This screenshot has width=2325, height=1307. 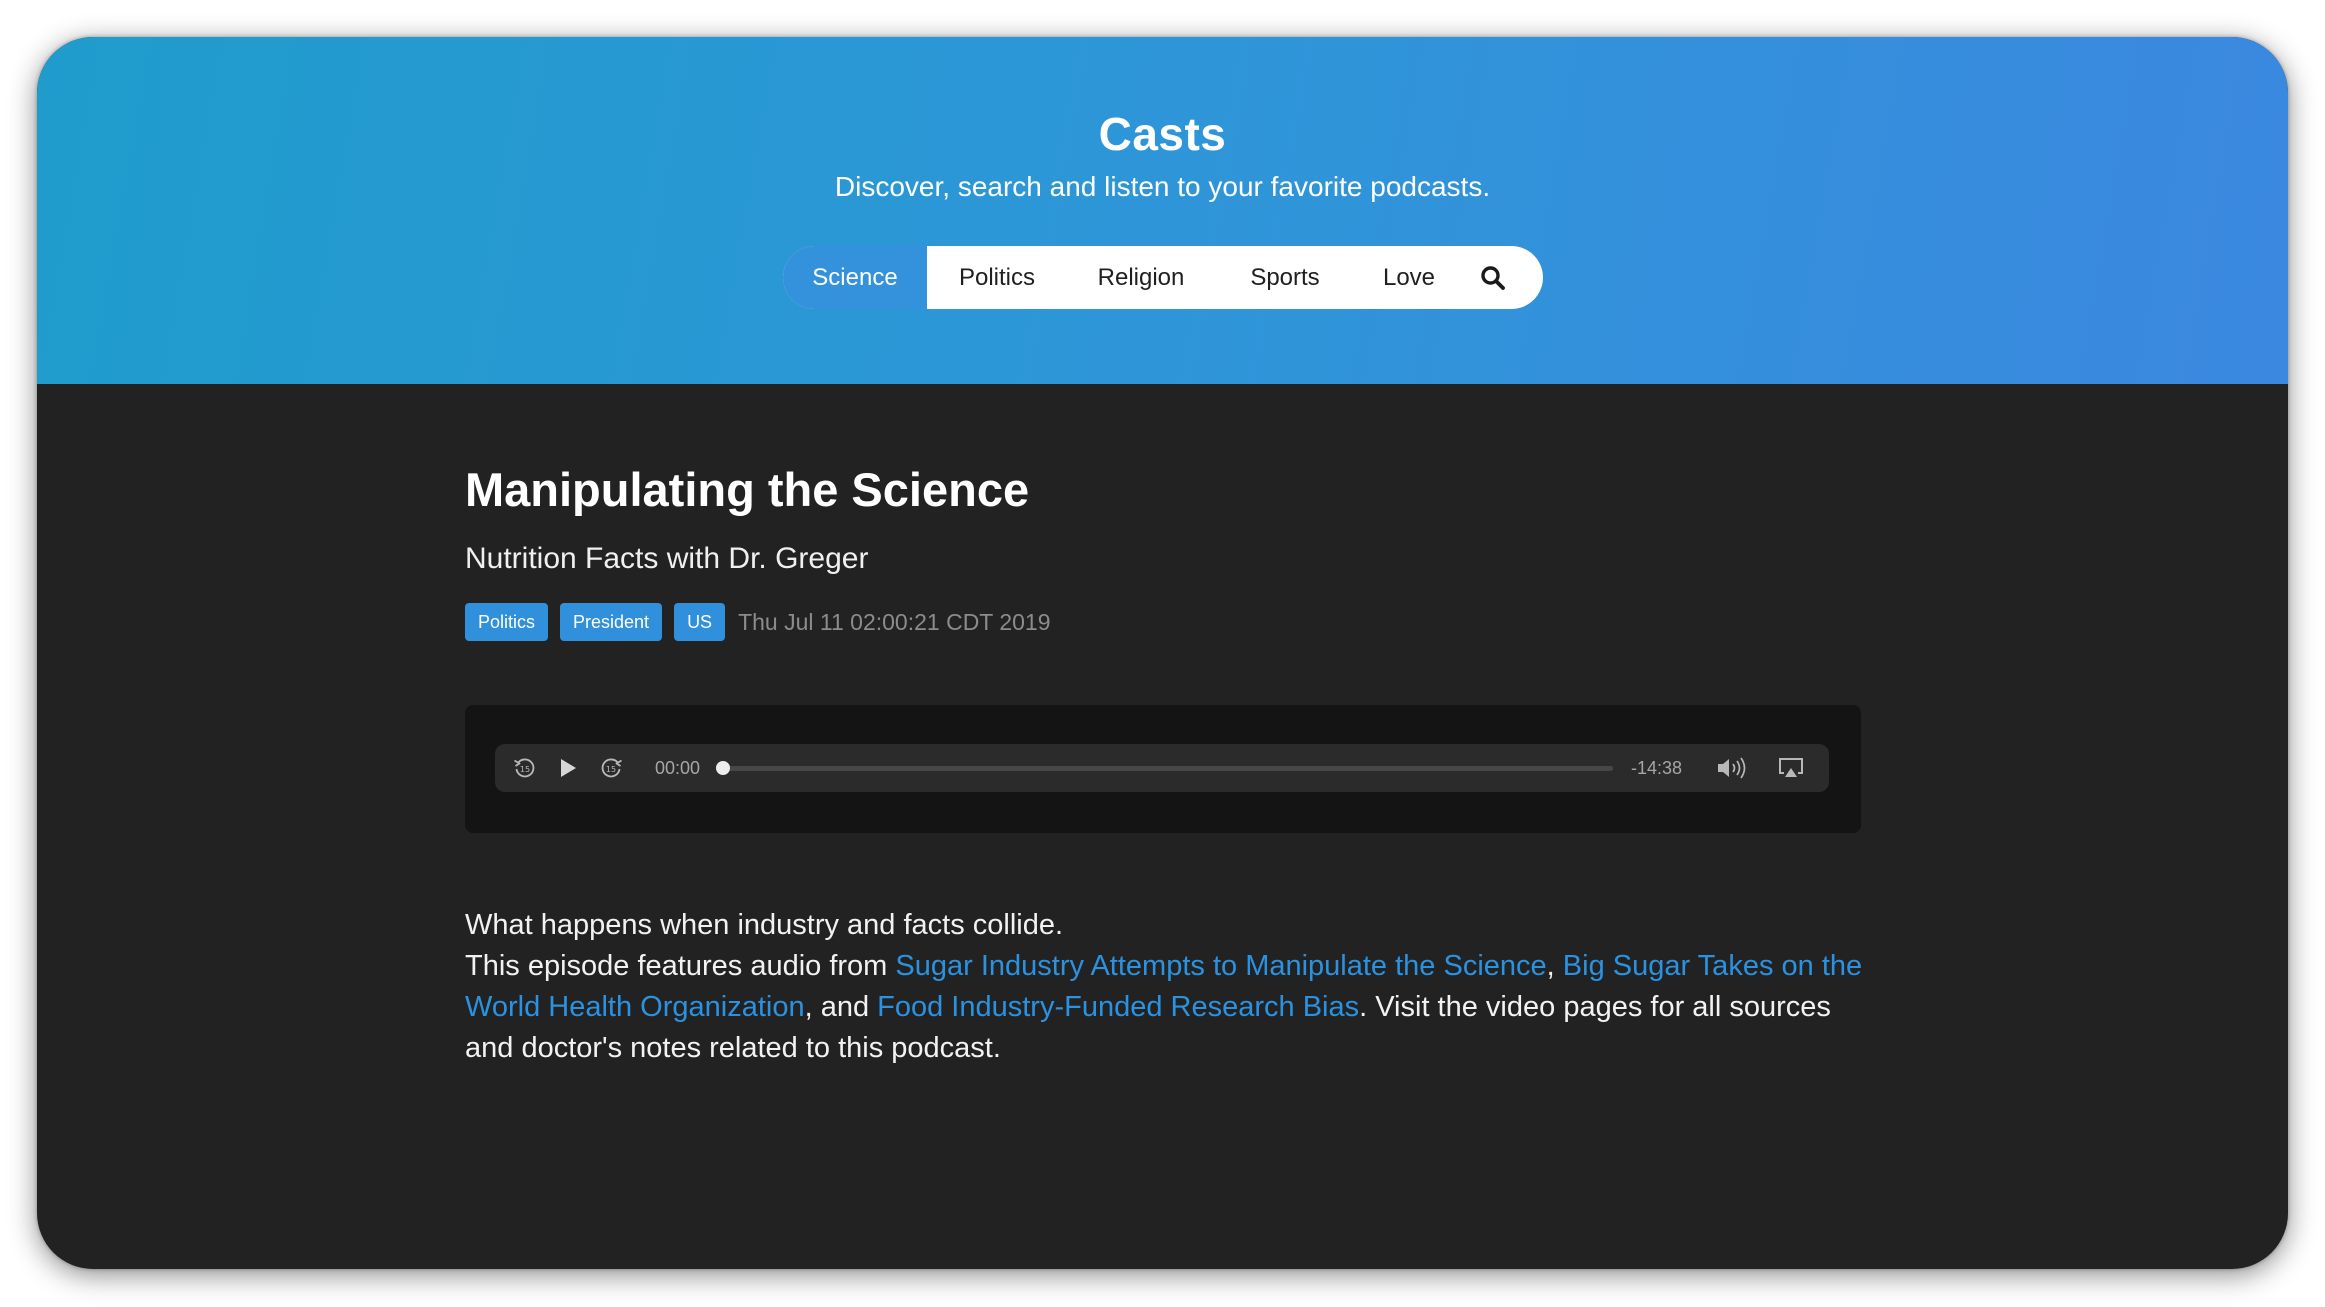 I want to click on progress-slider, so click(x=1164, y=768).